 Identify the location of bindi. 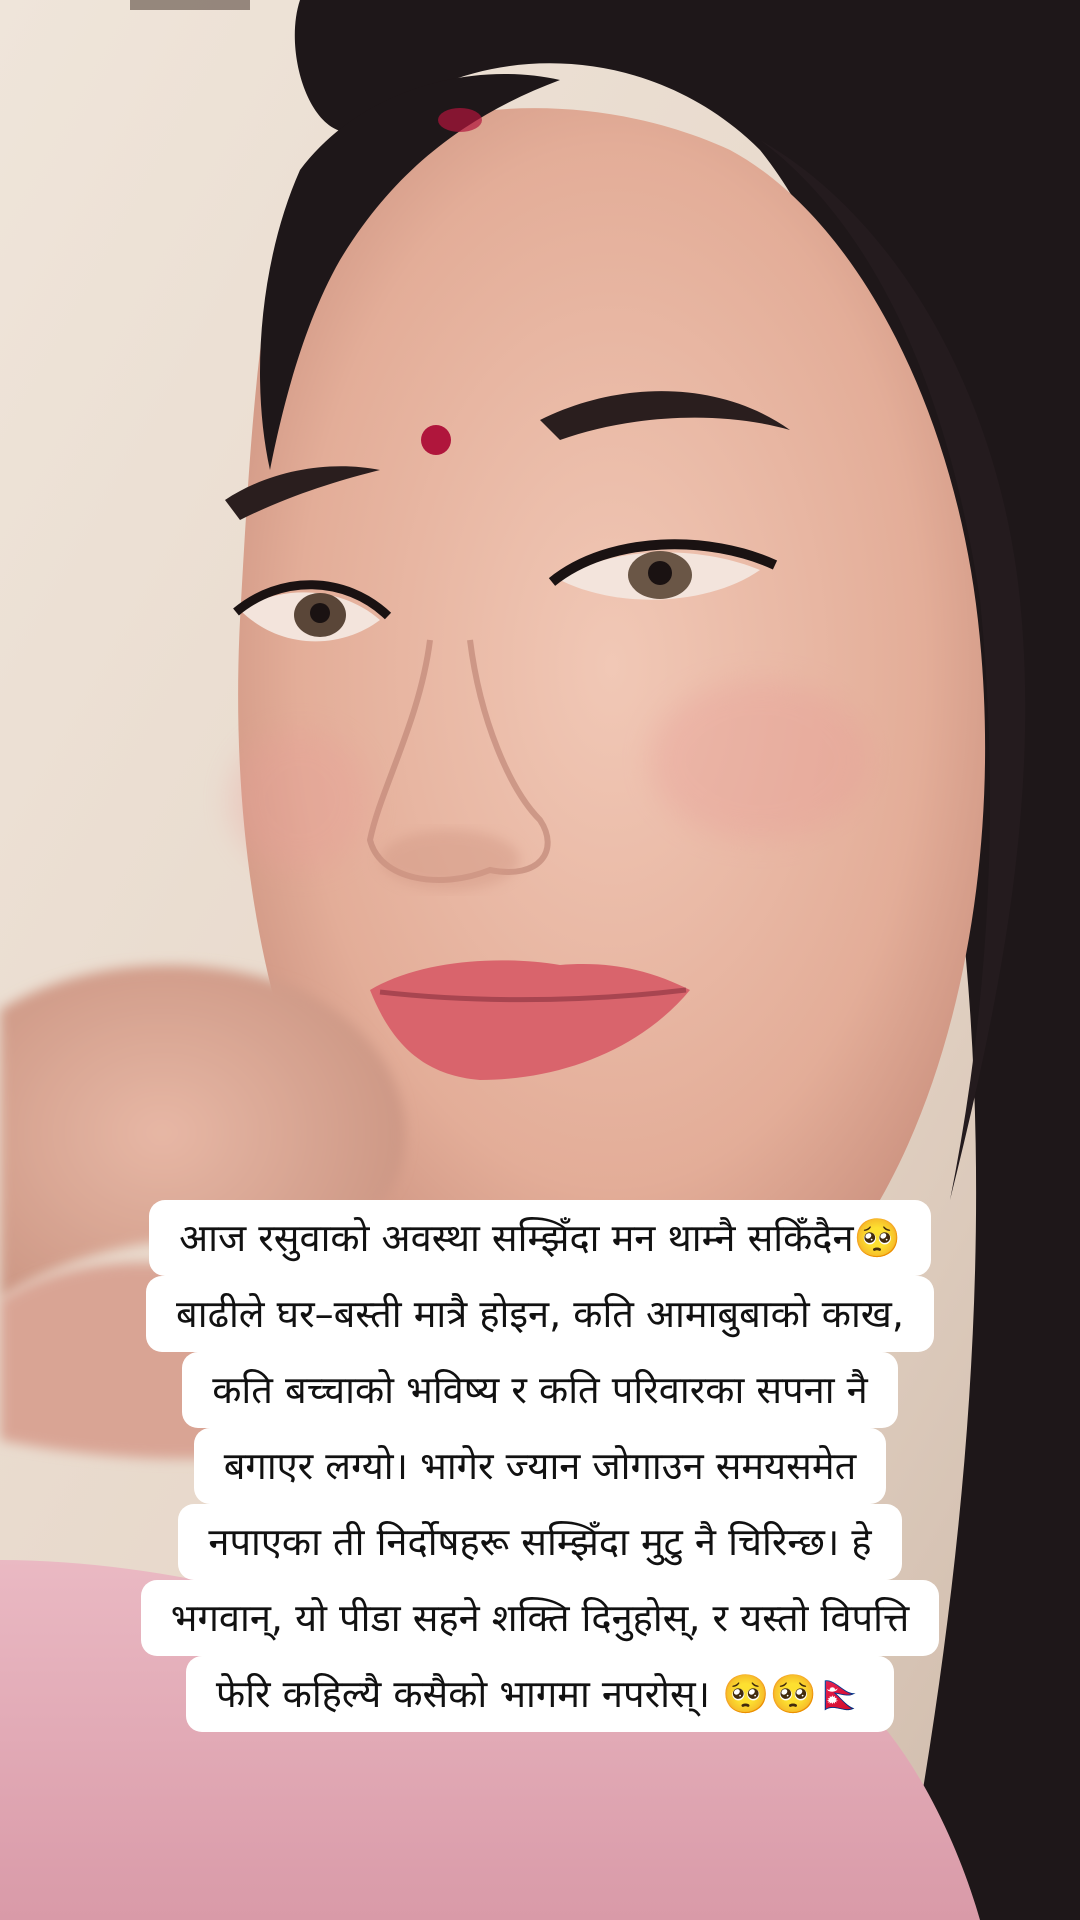
(436, 440).